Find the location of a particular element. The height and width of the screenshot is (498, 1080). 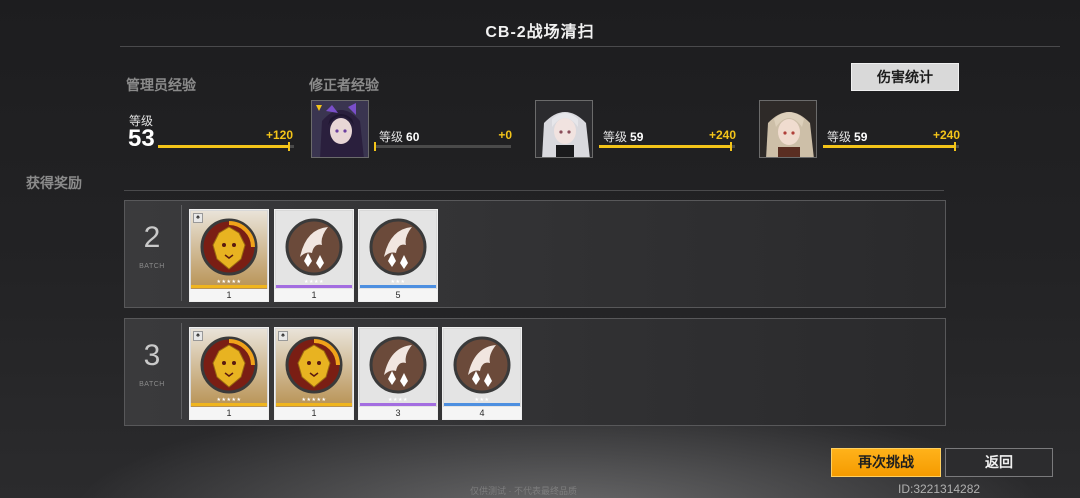

user-id: ID:3221314282 is located at coordinates (939, 489).